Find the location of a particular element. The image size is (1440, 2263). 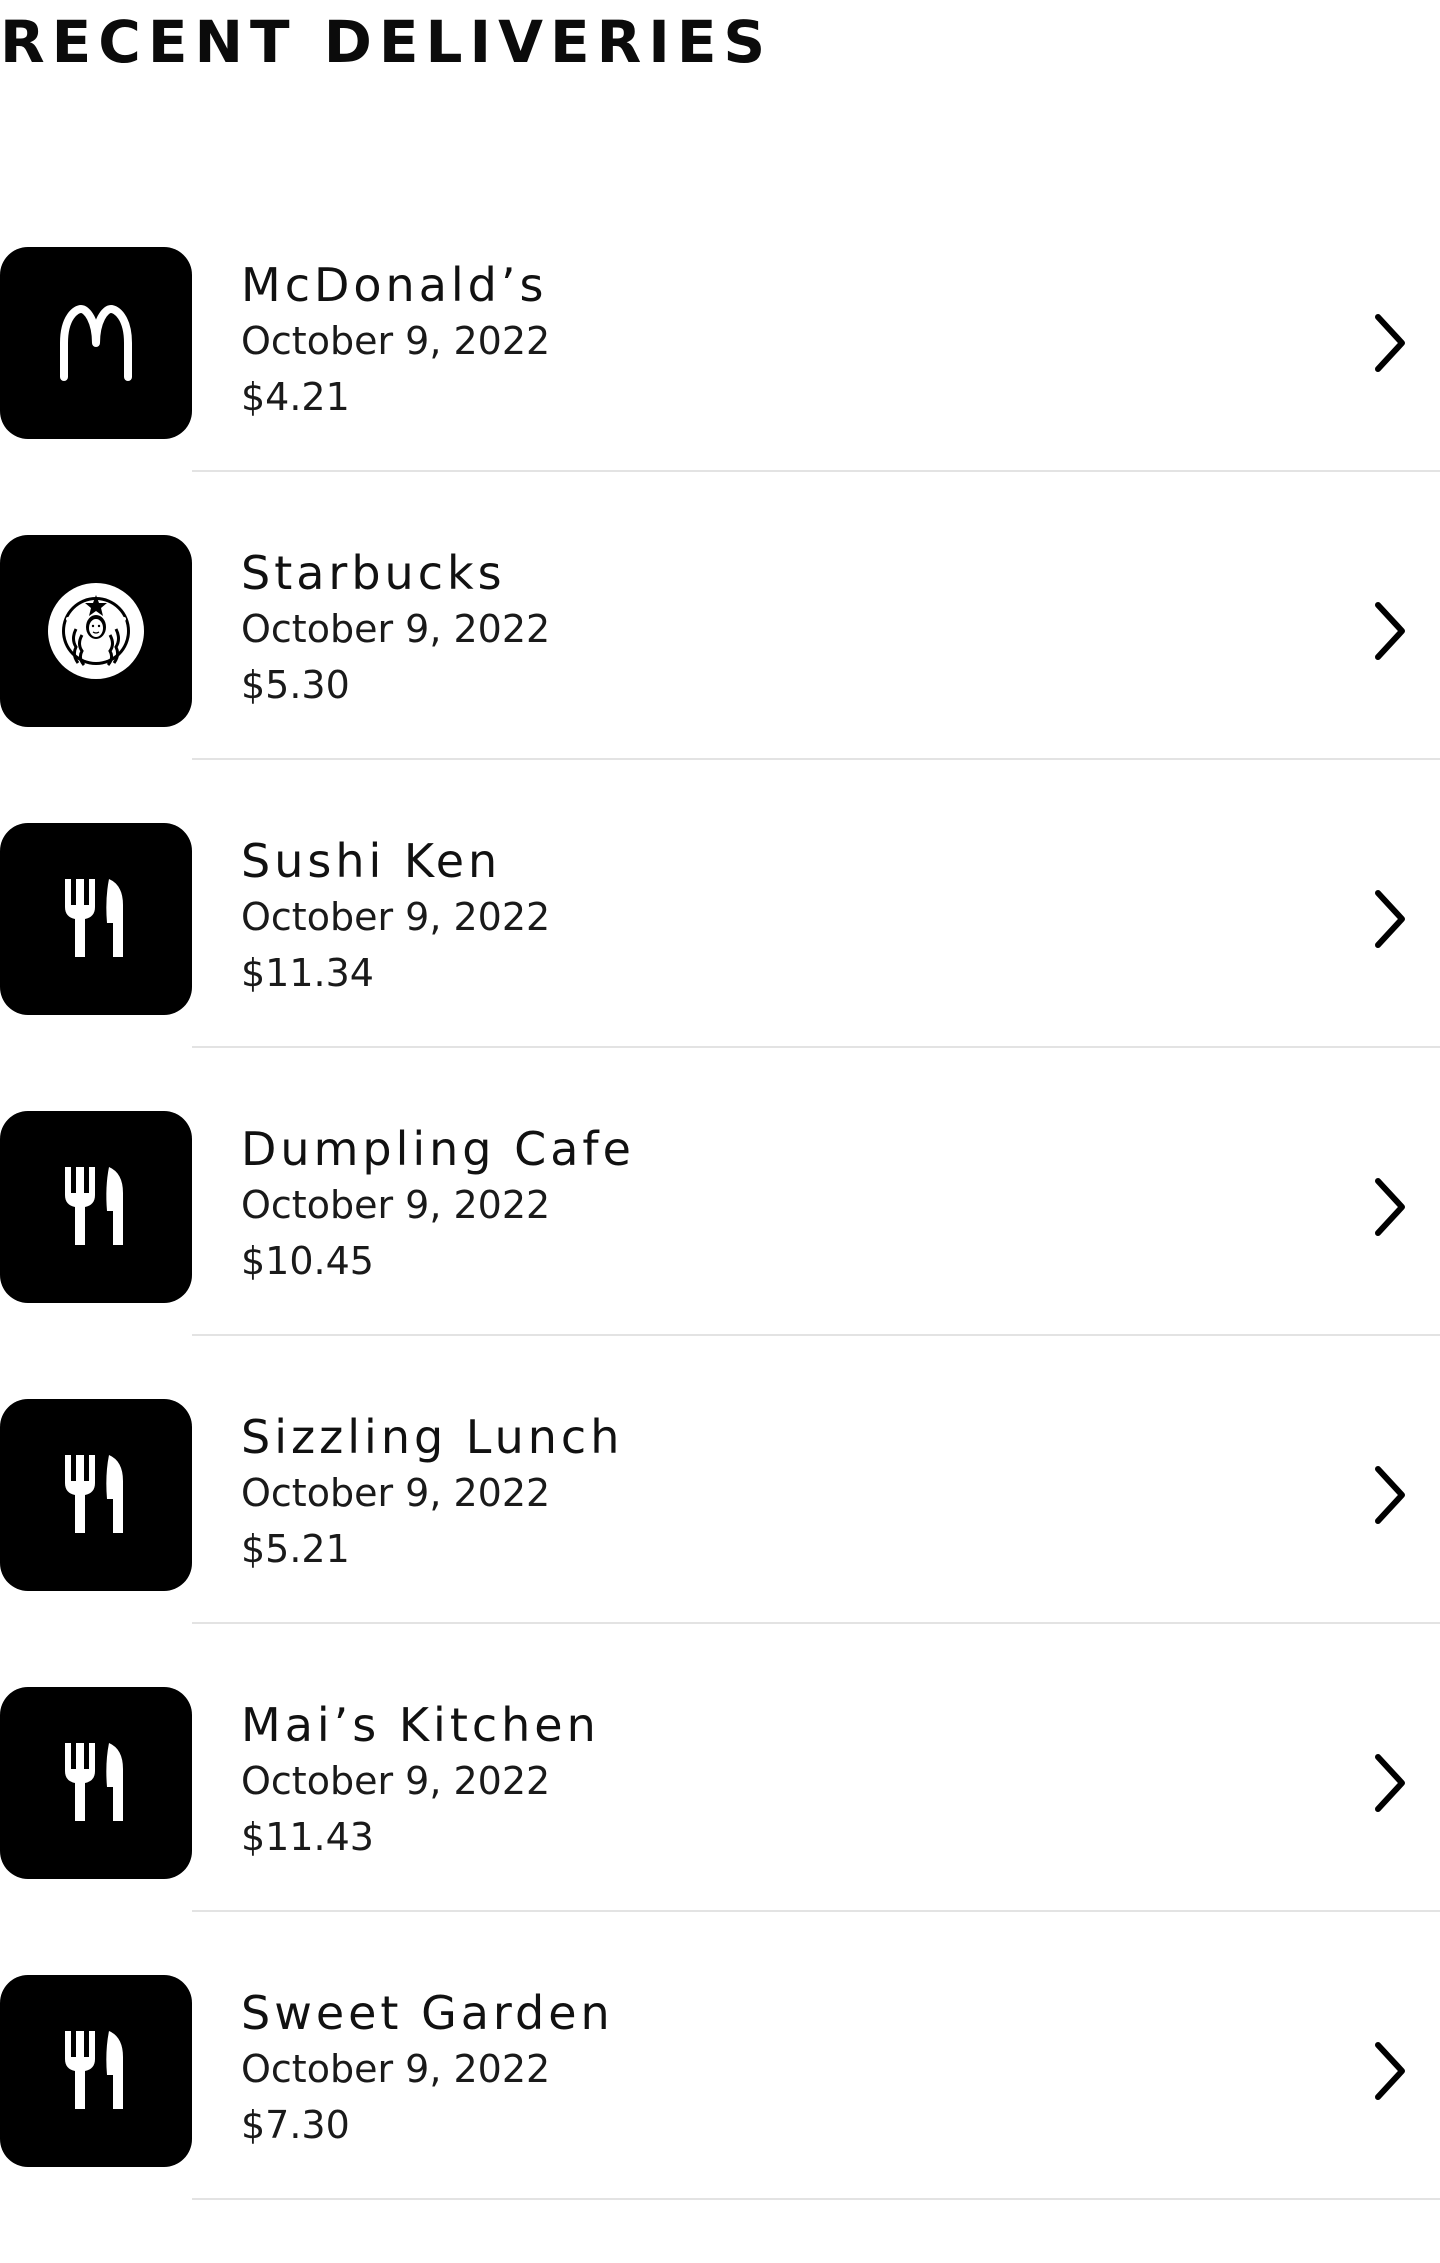

delivery-amount: $5.21 is located at coordinates (295, 1549).